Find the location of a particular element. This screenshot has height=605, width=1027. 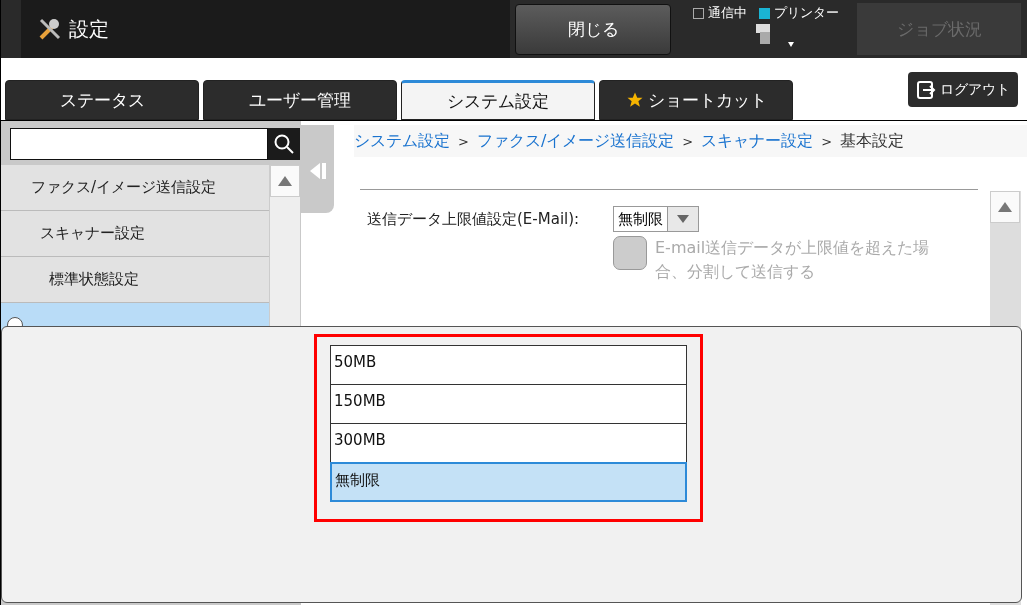

dropdown-option: 無制限 is located at coordinates (508, 482).